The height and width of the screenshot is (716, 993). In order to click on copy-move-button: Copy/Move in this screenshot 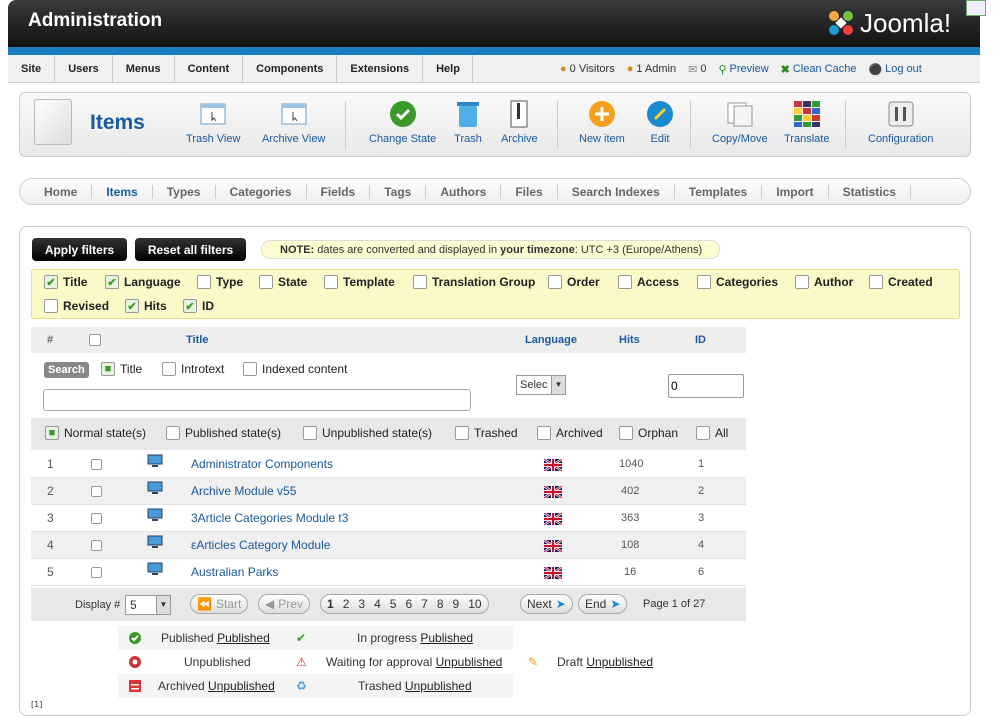, I will do `click(740, 122)`.